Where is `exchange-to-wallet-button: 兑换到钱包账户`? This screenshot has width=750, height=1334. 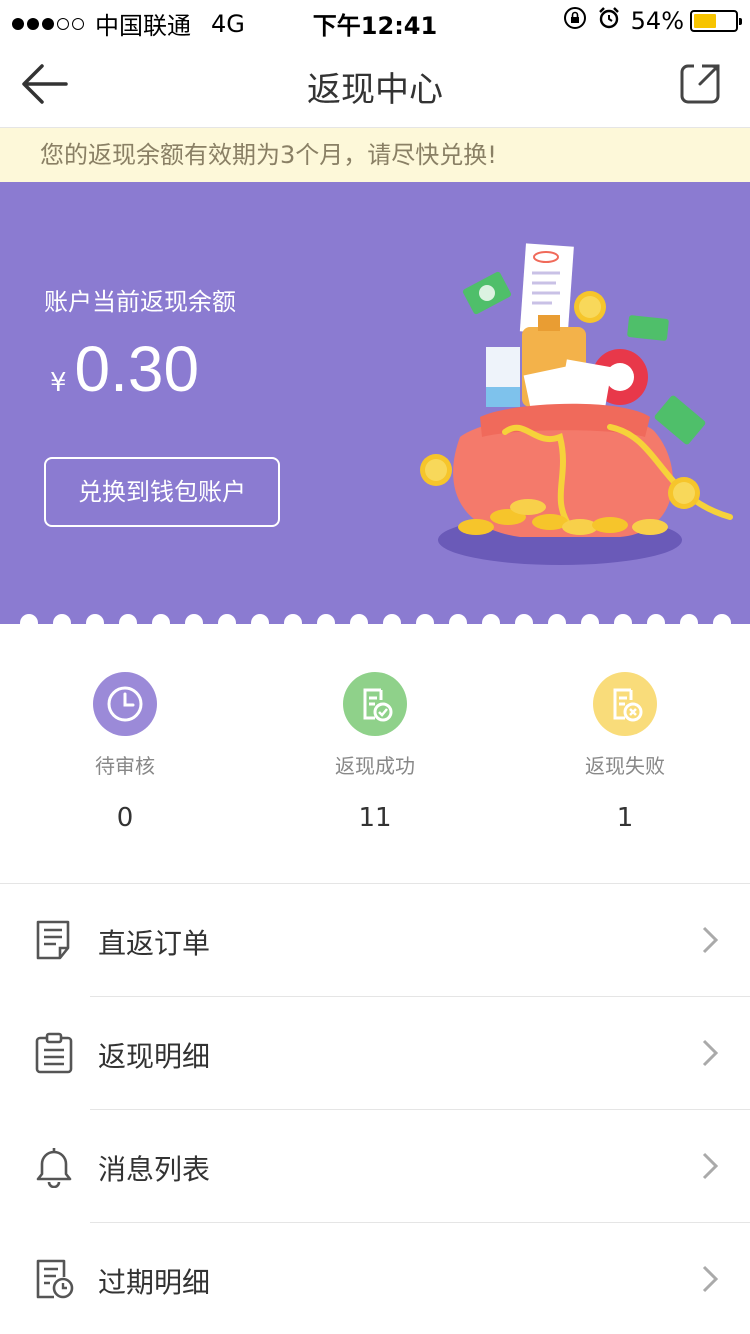
exchange-to-wallet-button: 兑换到钱包账户 is located at coordinates (162, 492).